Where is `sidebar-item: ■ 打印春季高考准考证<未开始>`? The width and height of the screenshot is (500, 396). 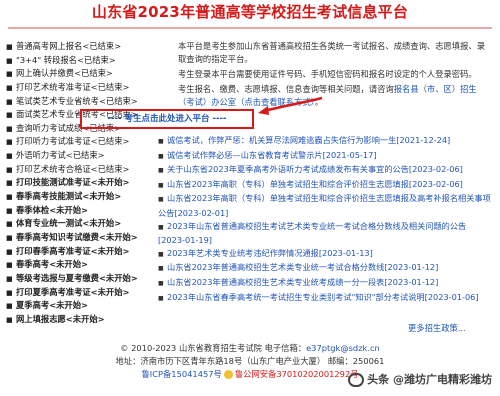 sidebar-item: ■ 打印春季高考准考证<未开始> is located at coordinates (80, 252).